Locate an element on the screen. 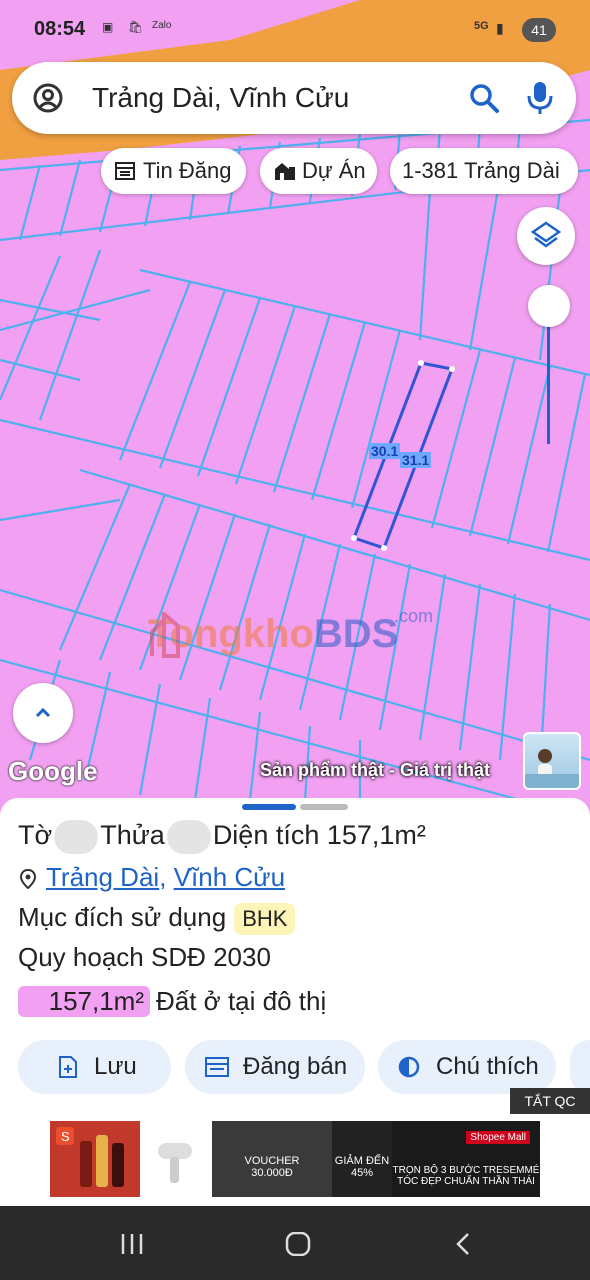  save-label: Lưu is located at coordinates (115, 1066).